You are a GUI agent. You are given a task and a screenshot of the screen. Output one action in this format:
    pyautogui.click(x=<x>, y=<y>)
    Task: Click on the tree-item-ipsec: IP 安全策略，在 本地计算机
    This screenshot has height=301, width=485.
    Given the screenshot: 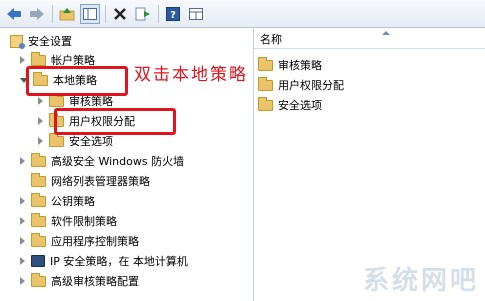 What is the action you would take?
    pyautogui.click(x=104, y=261)
    